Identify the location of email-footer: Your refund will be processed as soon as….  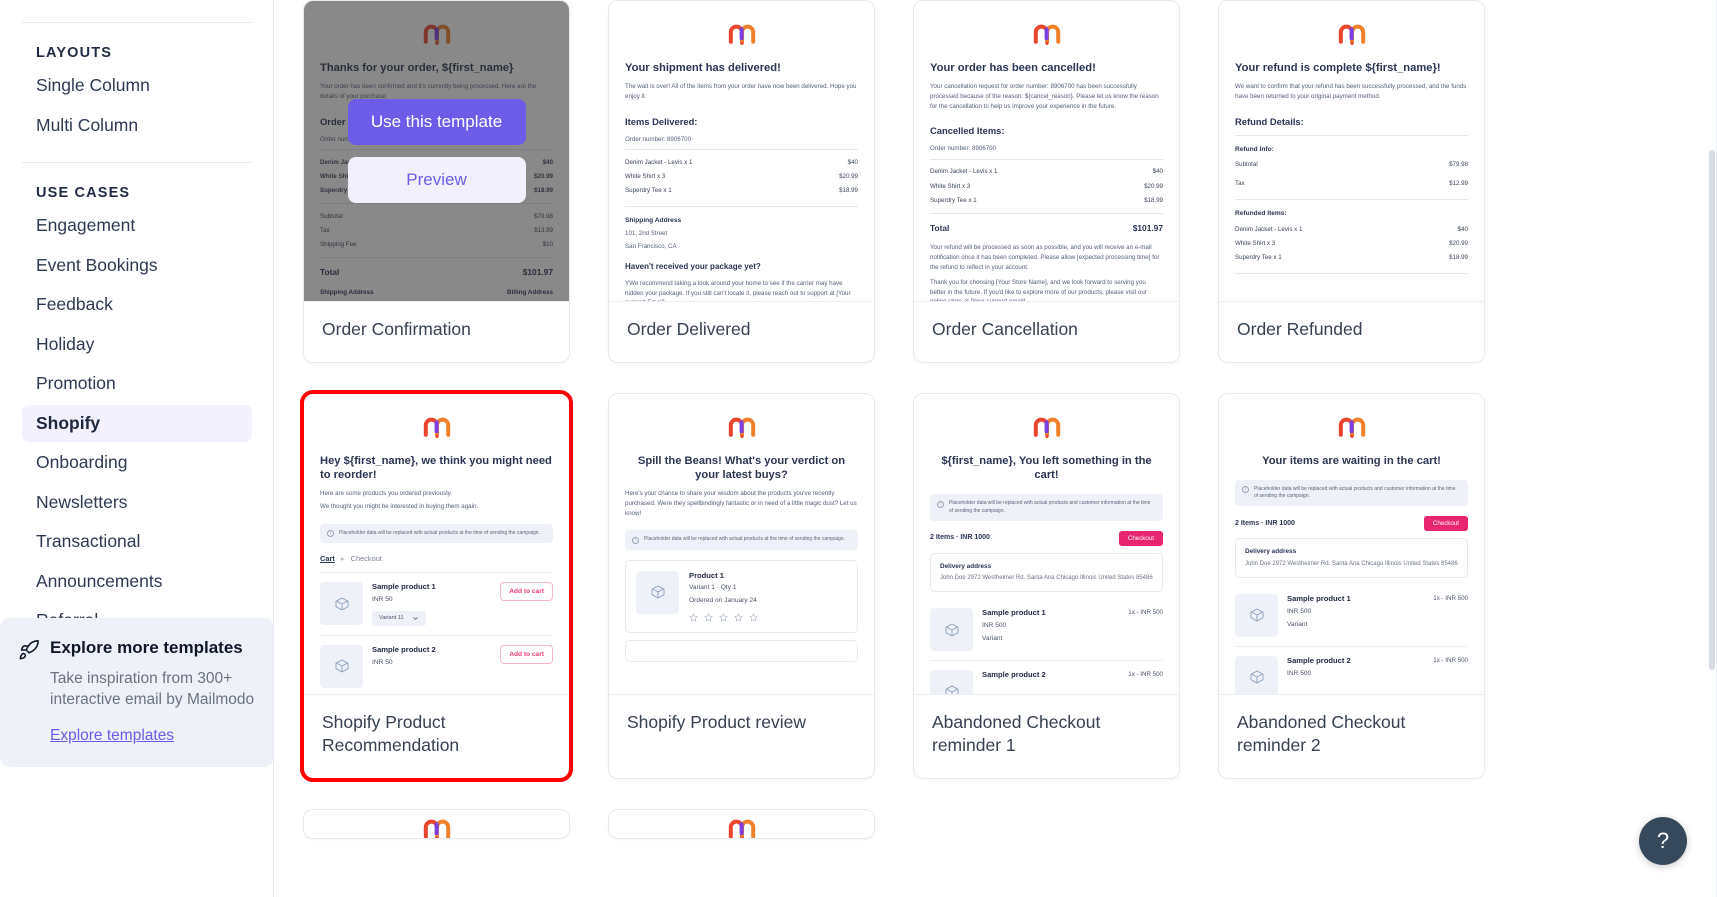
(1045, 257).